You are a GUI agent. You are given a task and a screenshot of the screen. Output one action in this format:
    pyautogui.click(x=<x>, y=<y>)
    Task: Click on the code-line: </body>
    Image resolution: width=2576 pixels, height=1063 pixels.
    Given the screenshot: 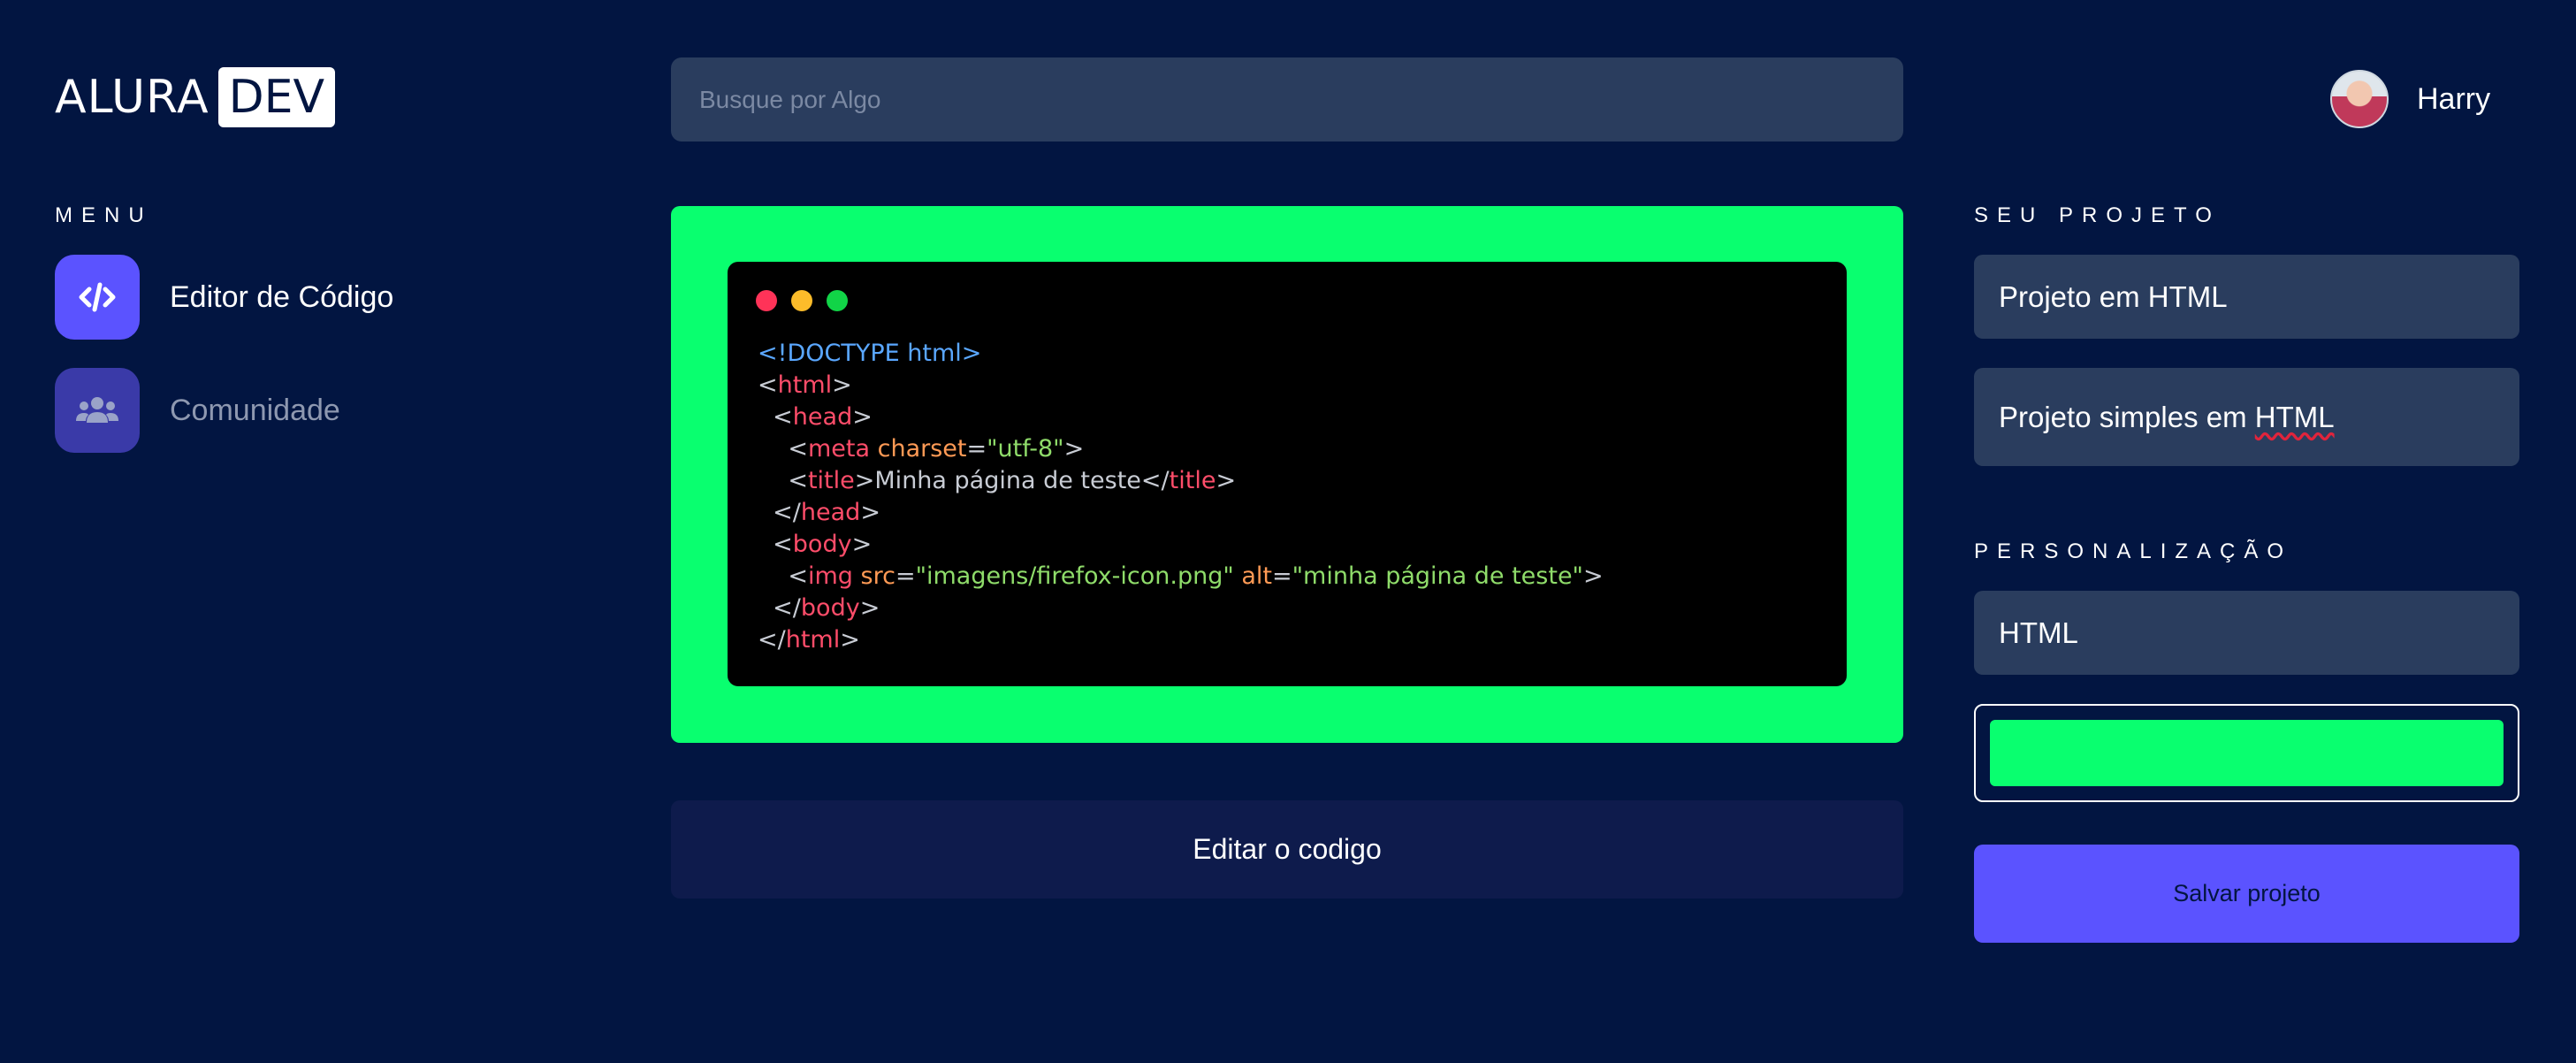 What is the action you would take?
    pyautogui.click(x=826, y=608)
    